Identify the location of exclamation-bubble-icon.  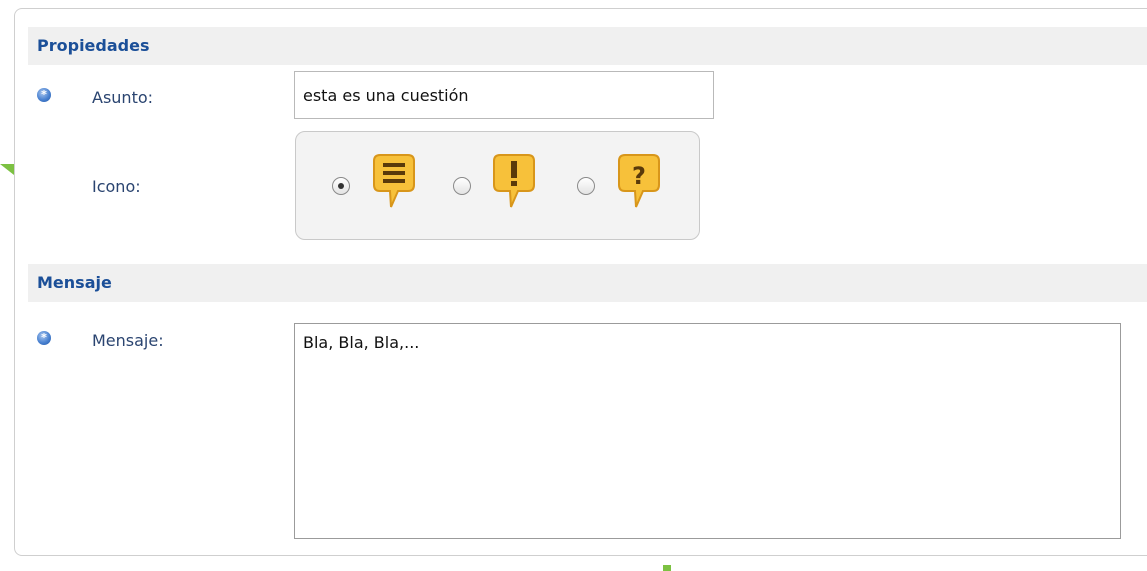
(514, 182).